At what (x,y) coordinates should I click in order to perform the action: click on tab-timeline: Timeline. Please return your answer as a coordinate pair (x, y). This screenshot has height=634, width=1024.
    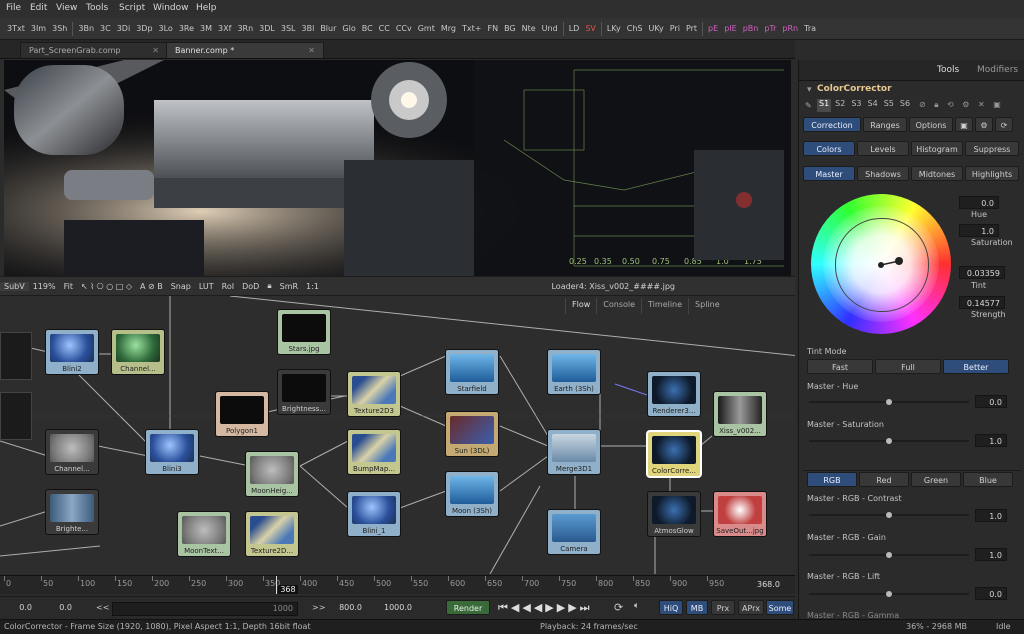
    Looking at the image, I should click on (664, 306).